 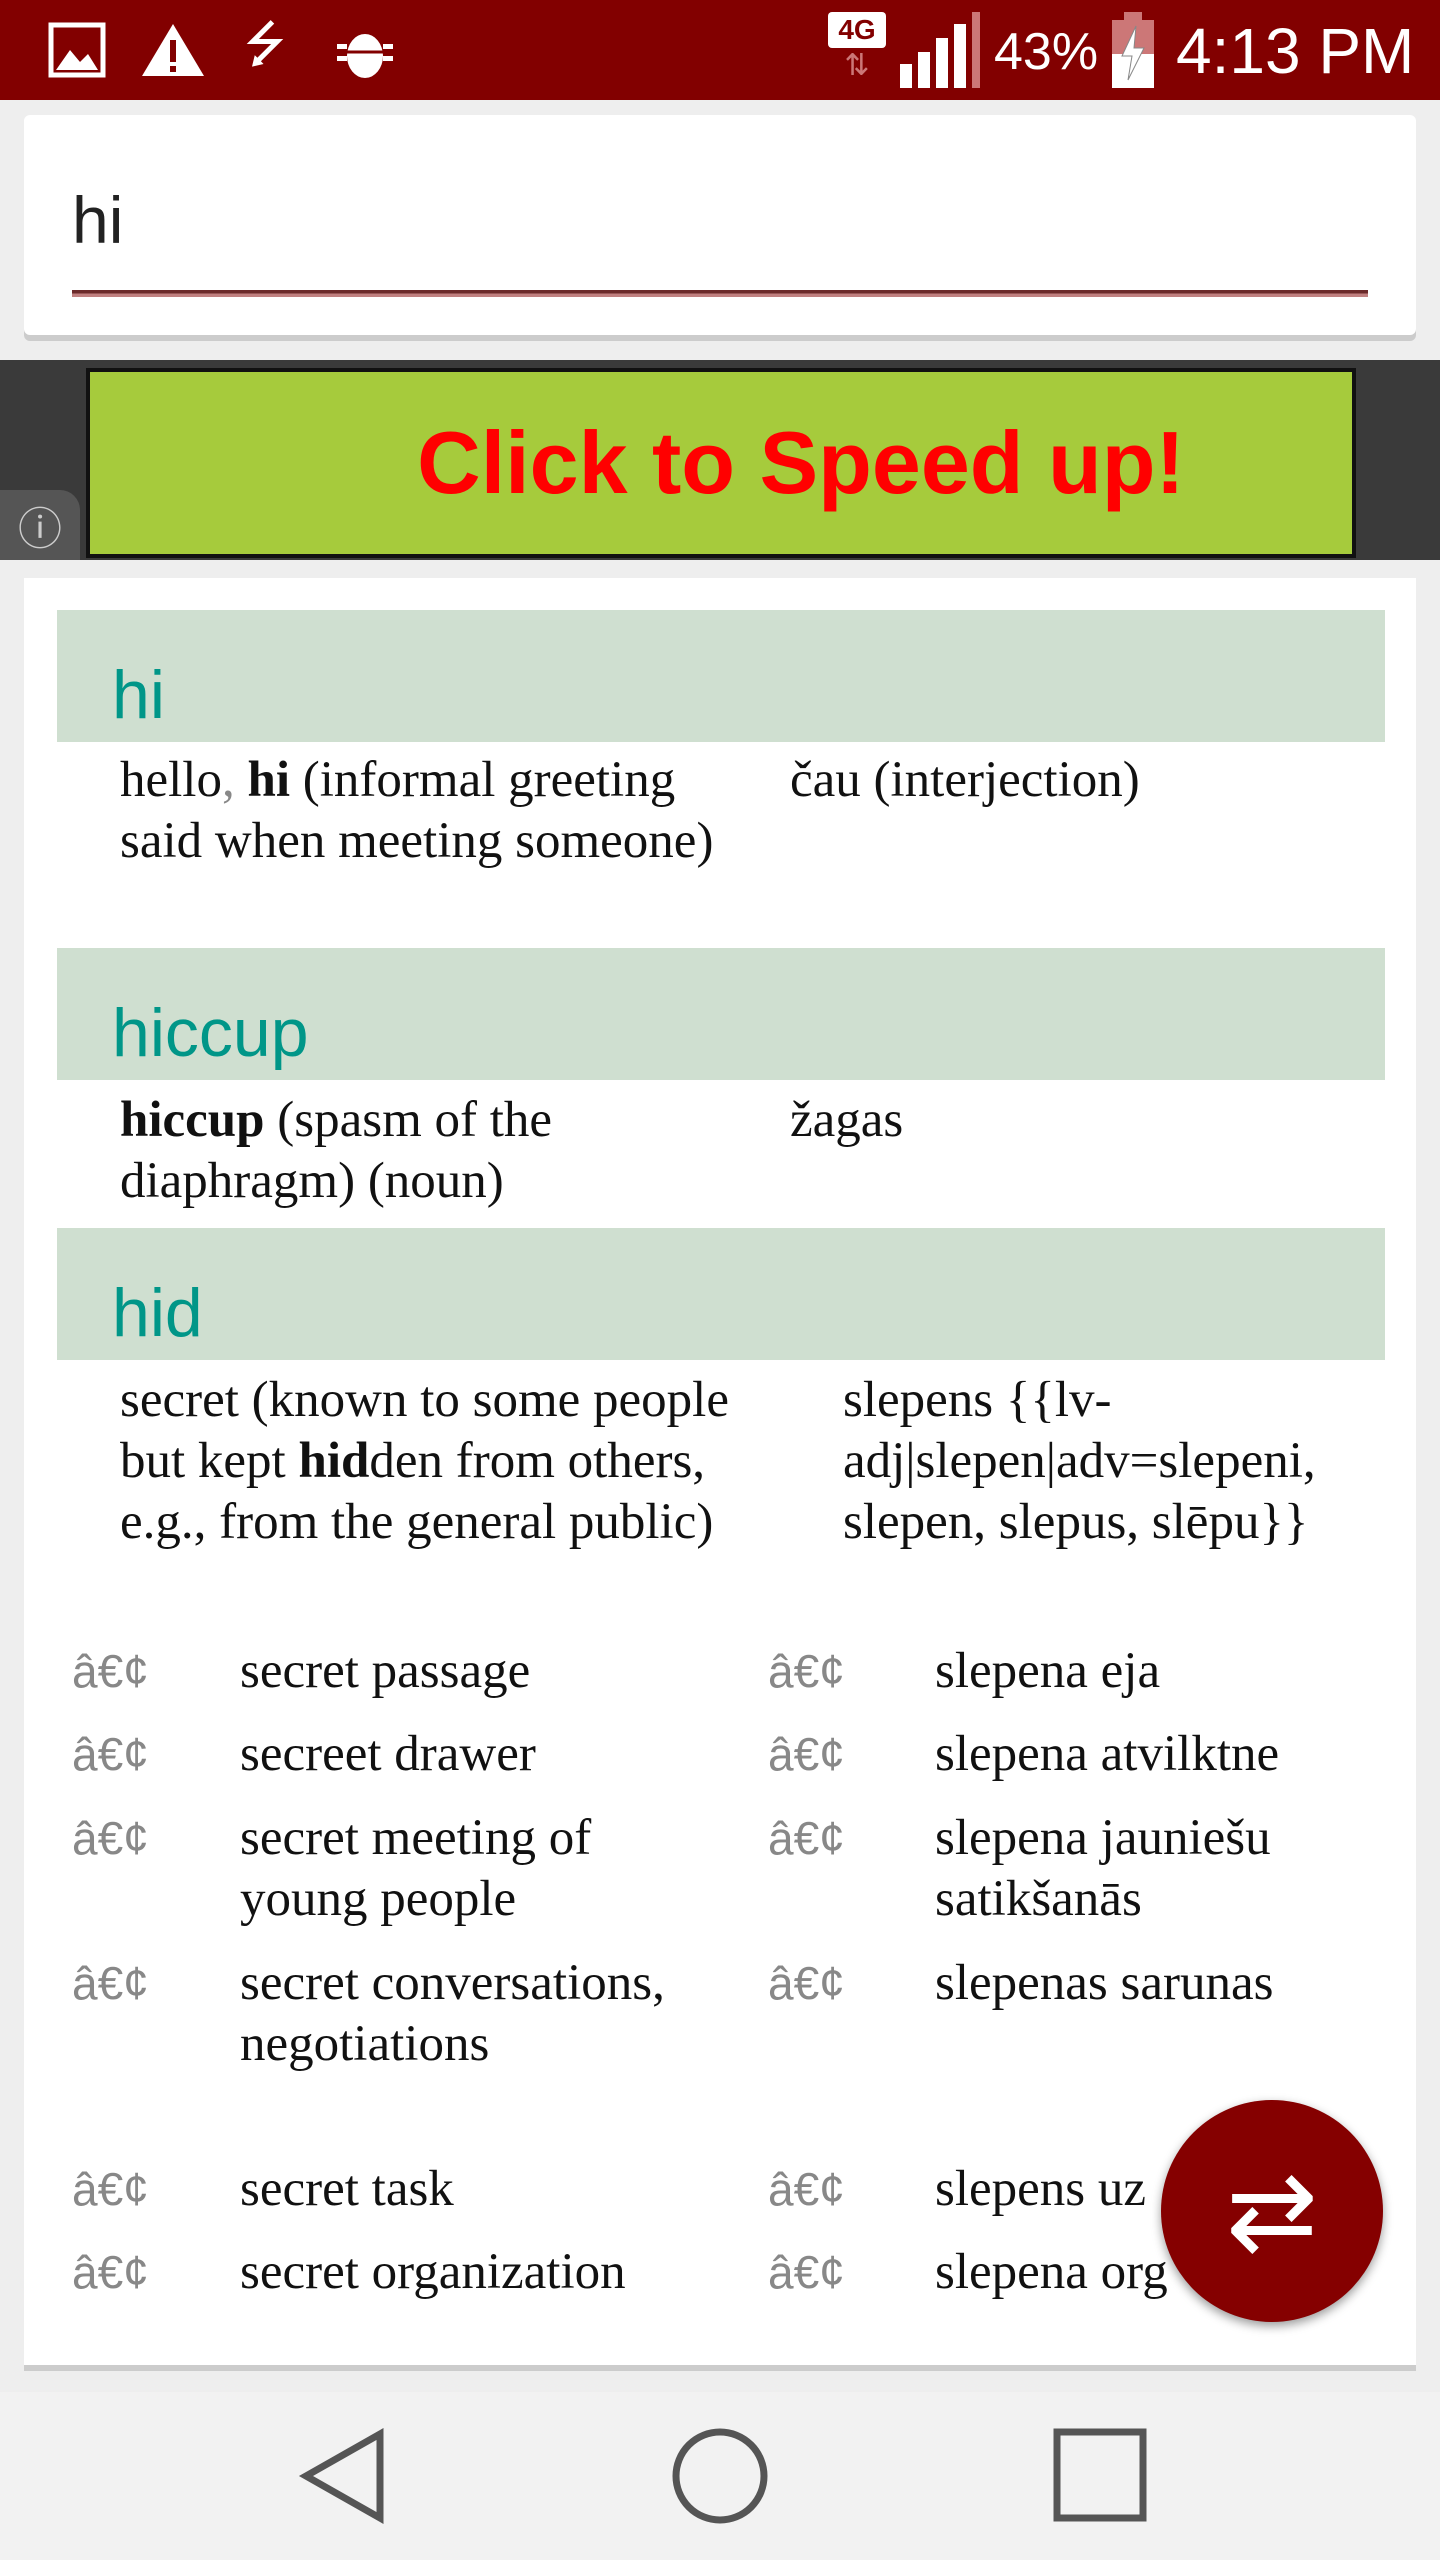 What do you see at coordinates (1046, 52) in the screenshot?
I see `battery-percent: 43%` at bounding box center [1046, 52].